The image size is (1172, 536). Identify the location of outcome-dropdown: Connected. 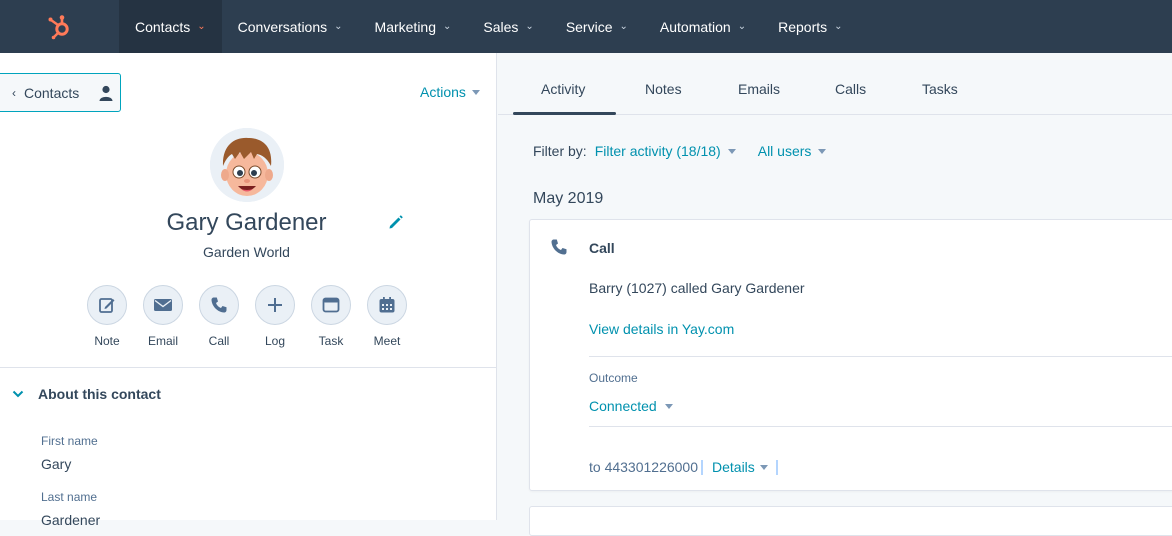
(631, 406).